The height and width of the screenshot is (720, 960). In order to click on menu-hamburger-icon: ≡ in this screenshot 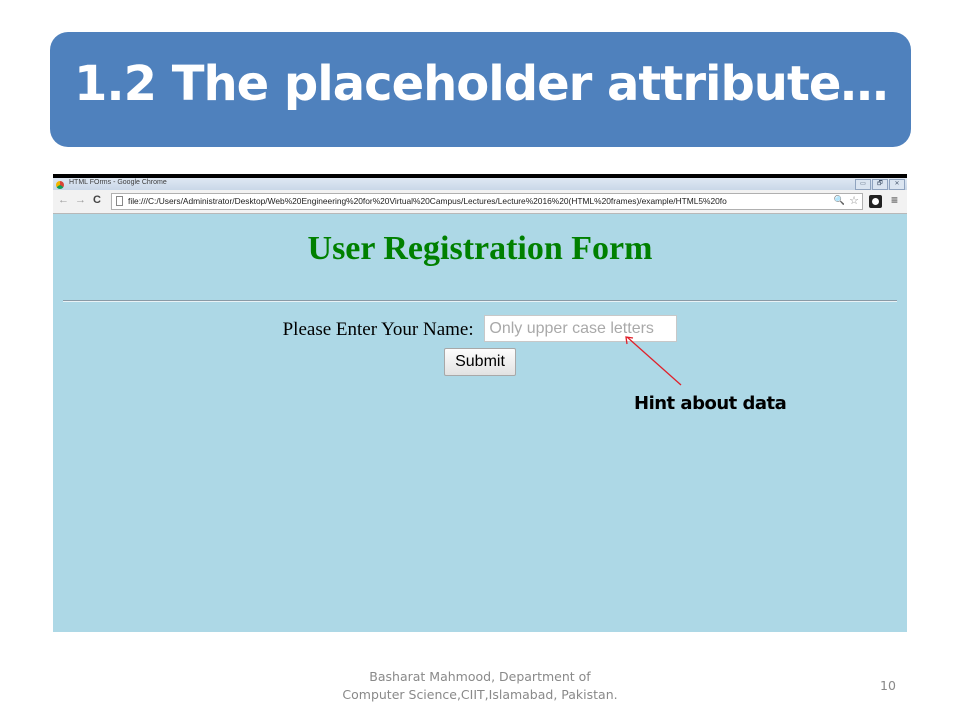, I will do `click(894, 200)`.